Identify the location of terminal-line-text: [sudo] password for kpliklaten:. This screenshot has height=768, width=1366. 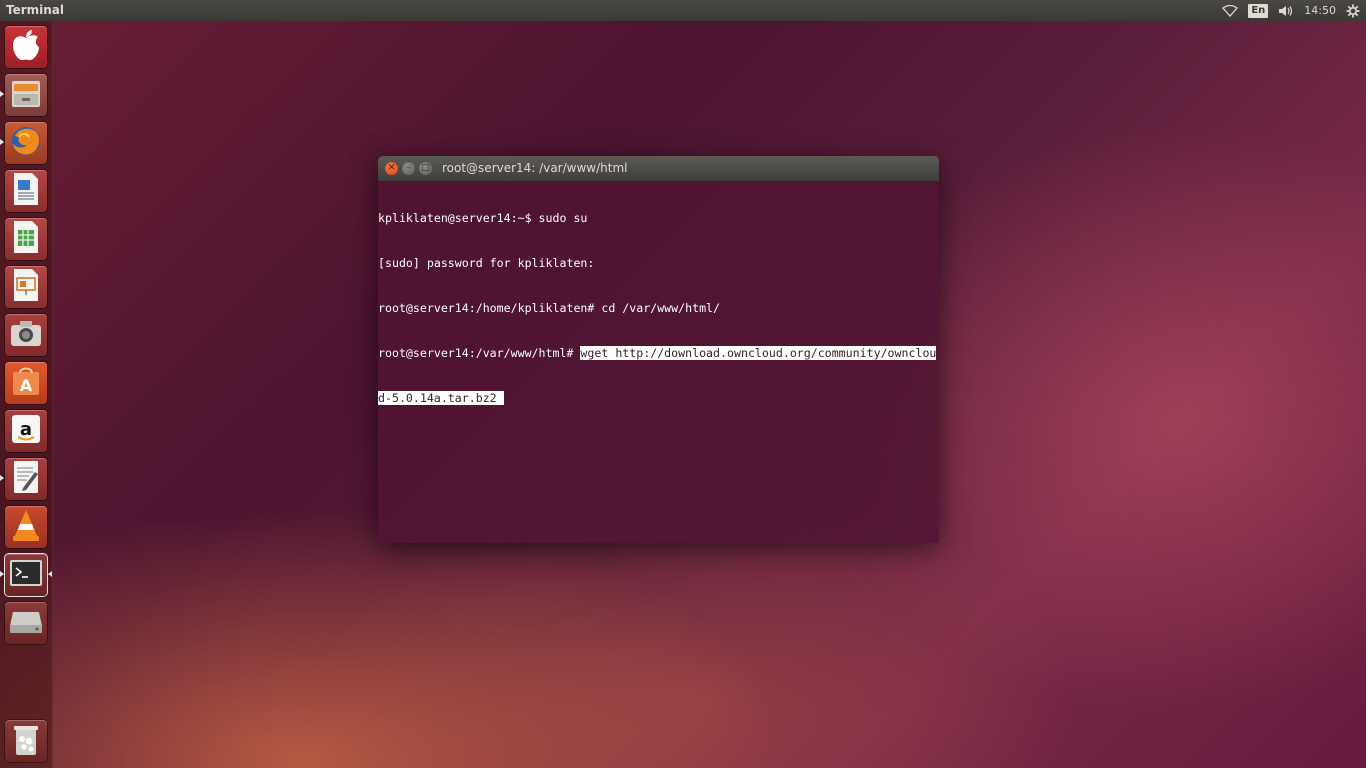
(486, 263).